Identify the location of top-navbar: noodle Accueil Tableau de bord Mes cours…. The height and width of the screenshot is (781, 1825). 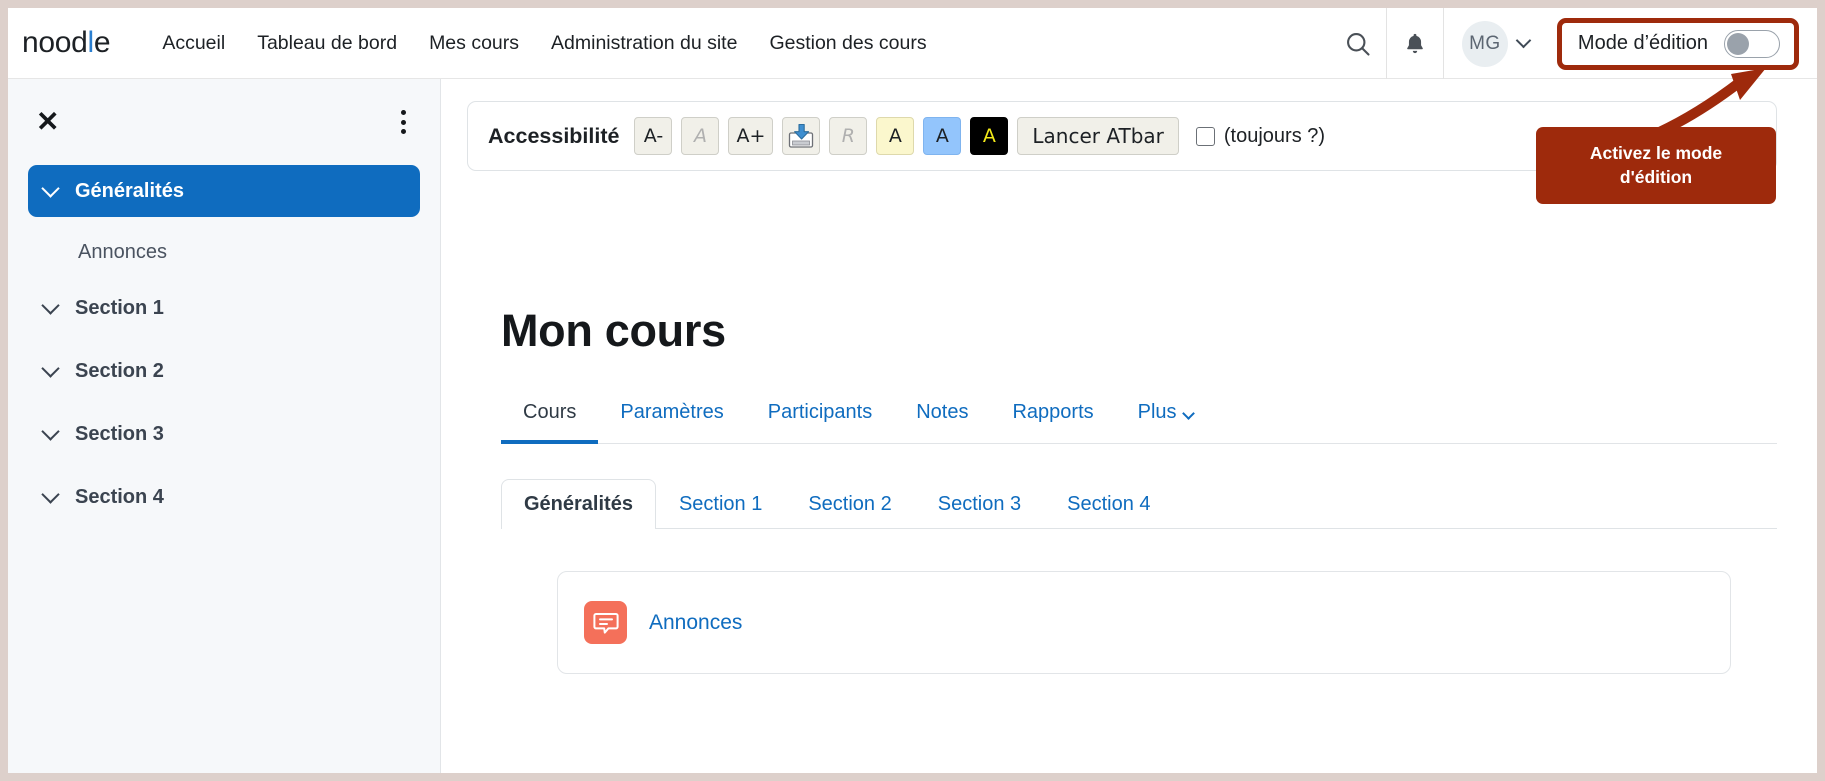
(912, 43).